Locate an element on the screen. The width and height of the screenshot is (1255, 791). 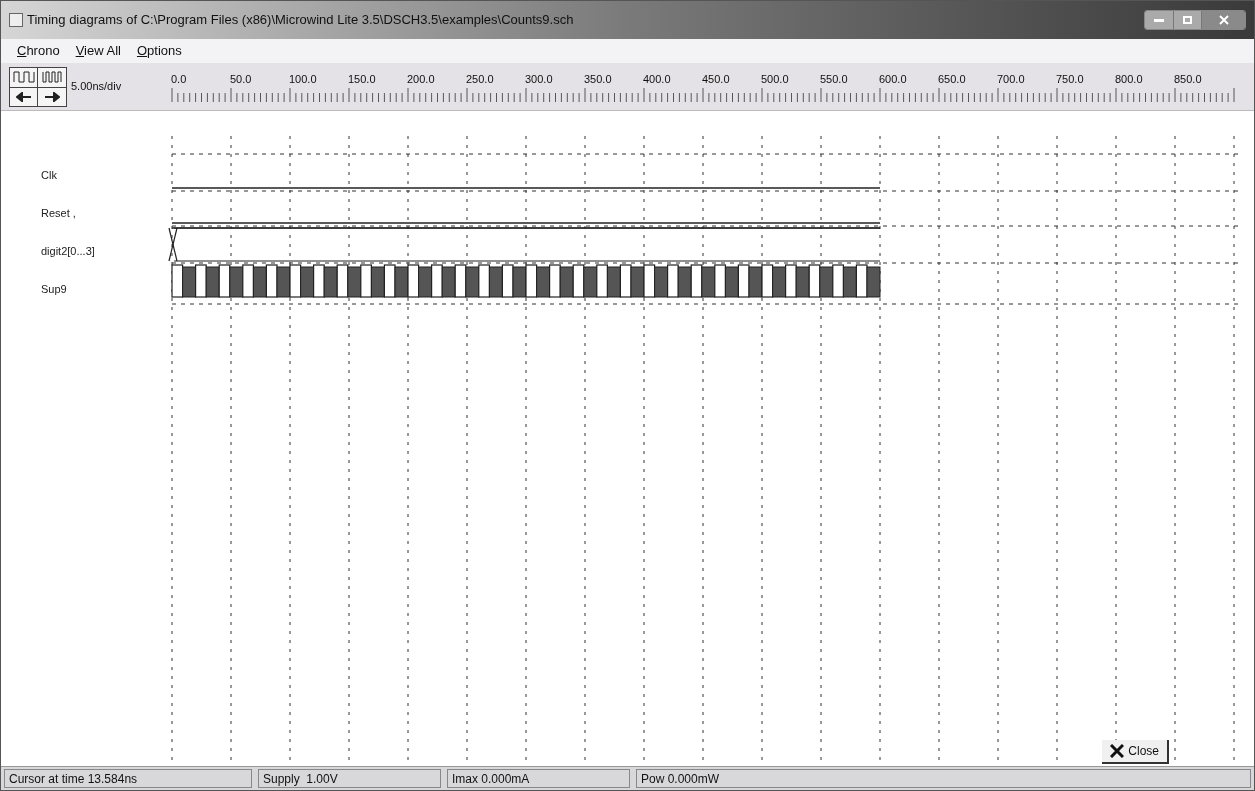
ruler-label: 500.0 is located at coordinates (775, 80).